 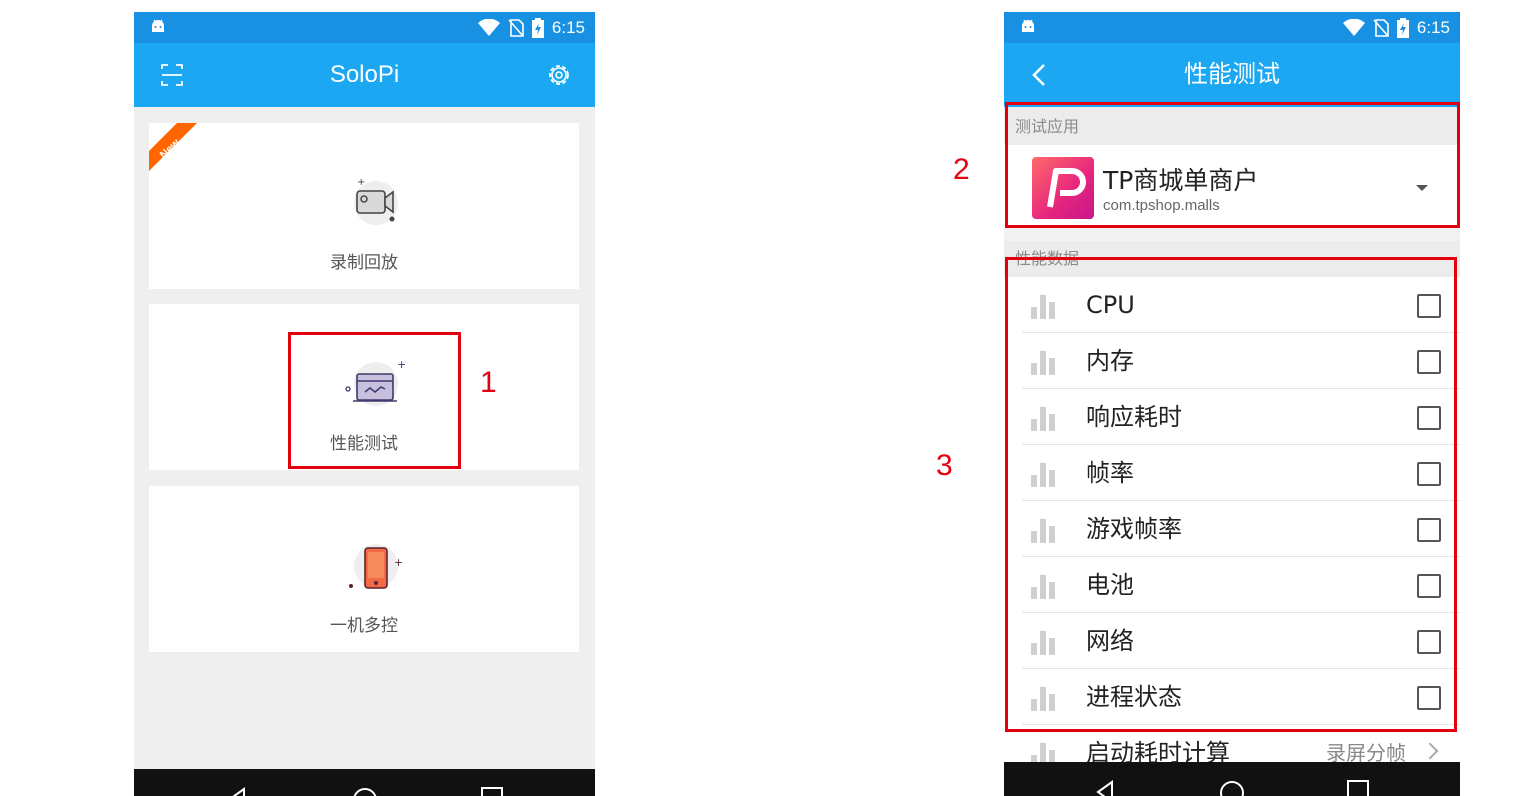 I want to click on phone-multi-control-icon: +, so click(x=376, y=566).